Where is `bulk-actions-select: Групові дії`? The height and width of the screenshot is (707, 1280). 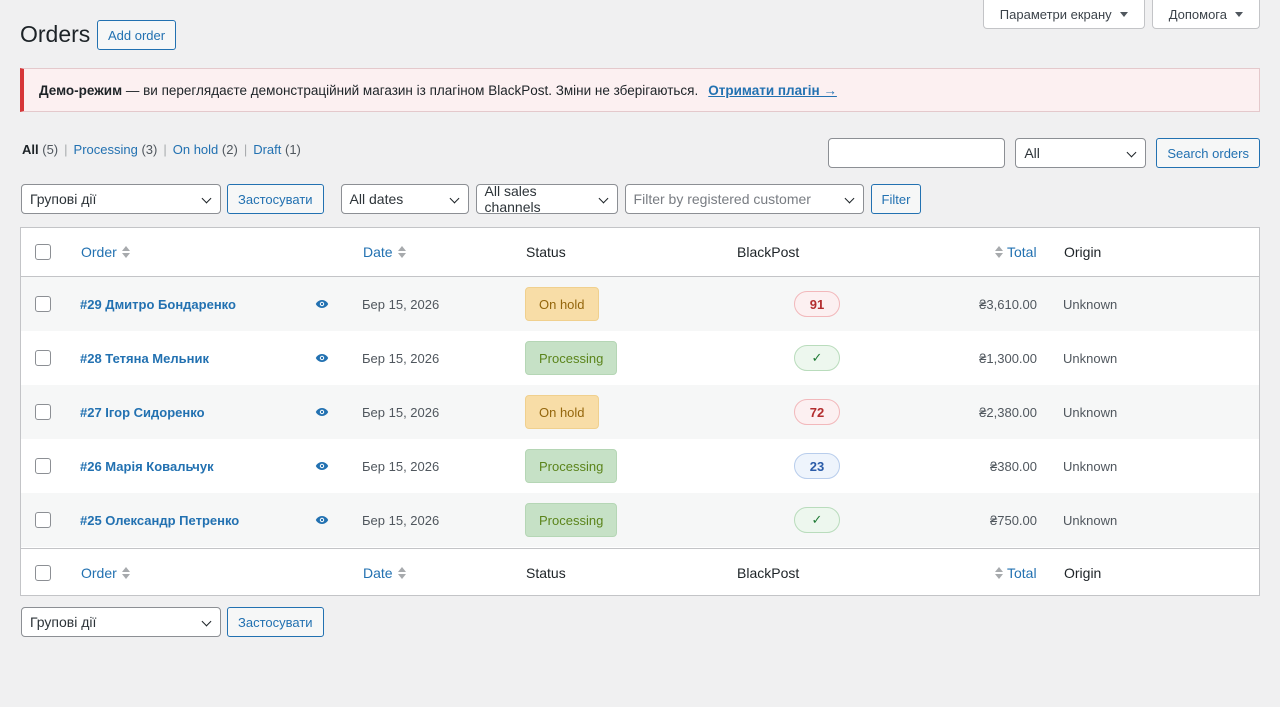
bulk-actions-select: Групові дії is located at coordinates (121, 199).